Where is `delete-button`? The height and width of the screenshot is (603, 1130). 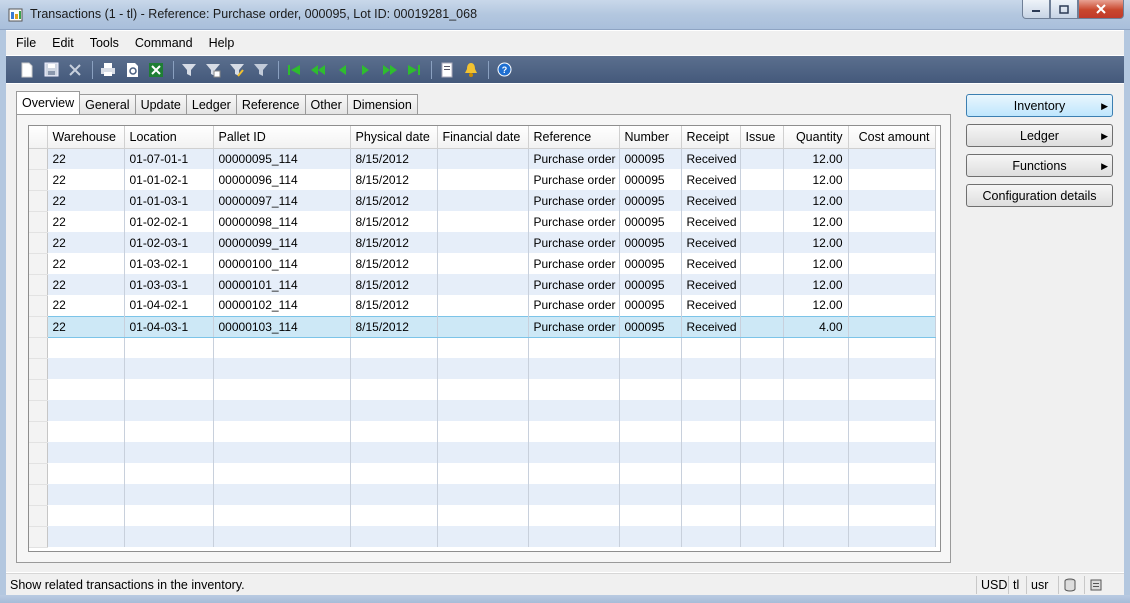 delete-button is located at coordinates (75, 70).